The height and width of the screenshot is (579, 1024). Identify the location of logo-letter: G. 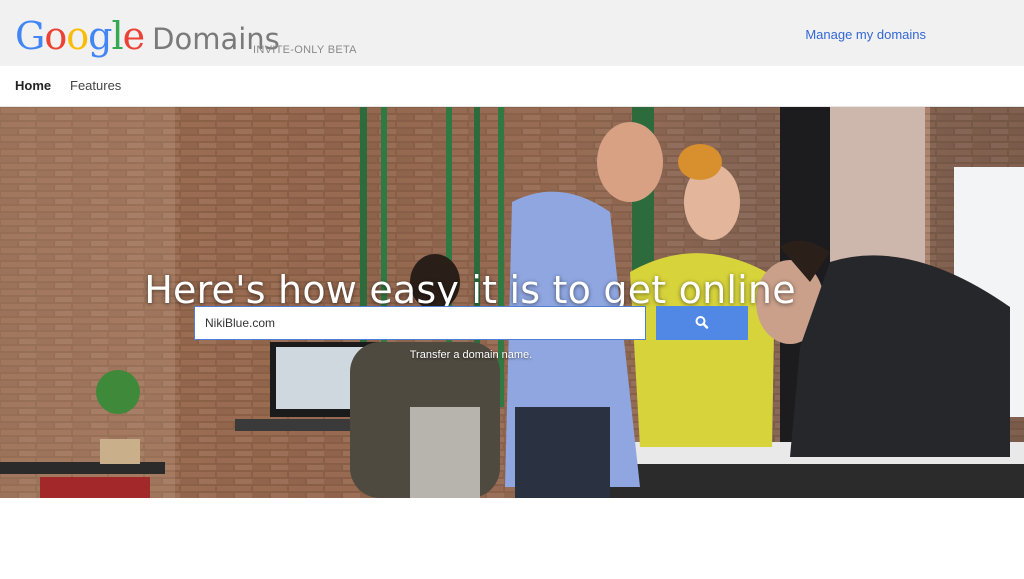
(30, 36).